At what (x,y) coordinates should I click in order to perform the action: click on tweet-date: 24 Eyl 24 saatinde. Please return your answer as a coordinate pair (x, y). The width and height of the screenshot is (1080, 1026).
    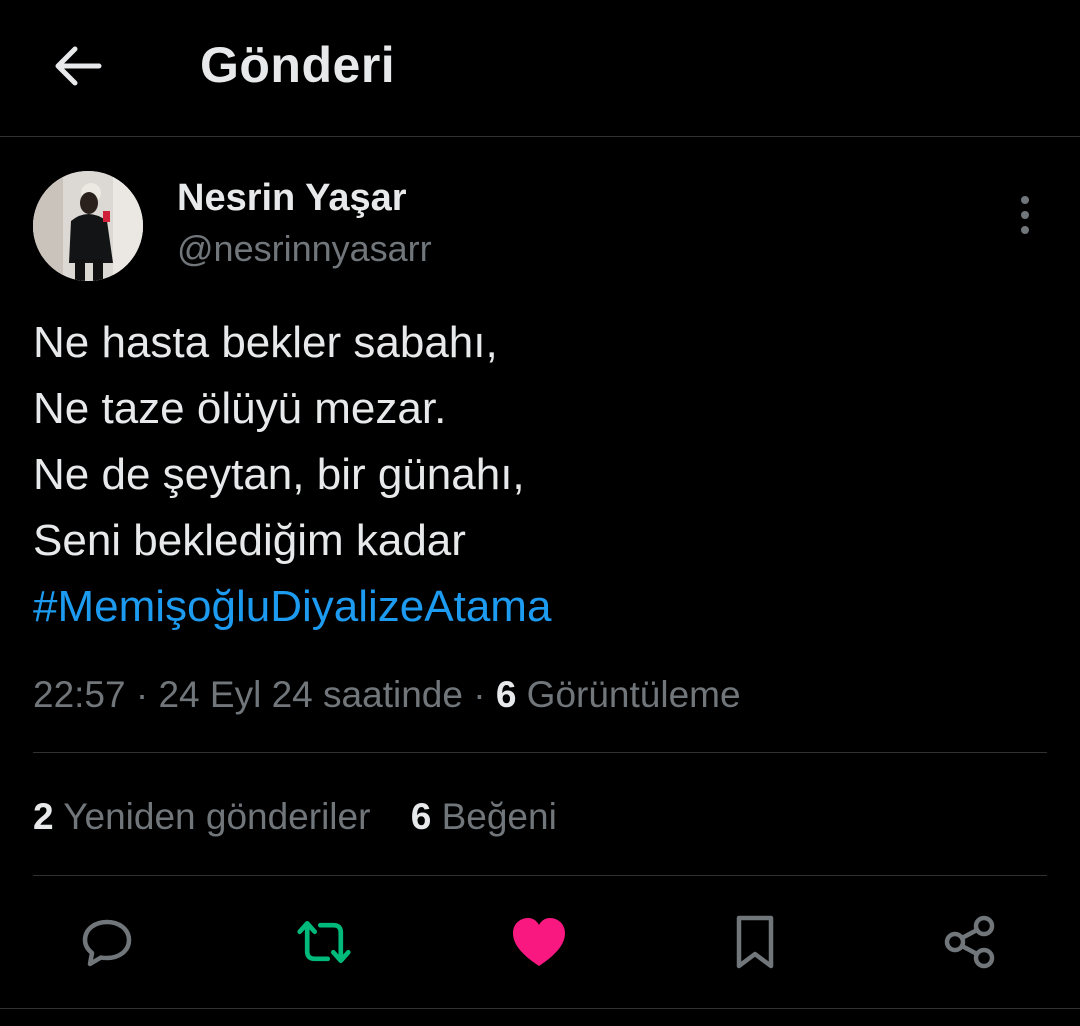
    Looking at the image, I should click on (310, 694).